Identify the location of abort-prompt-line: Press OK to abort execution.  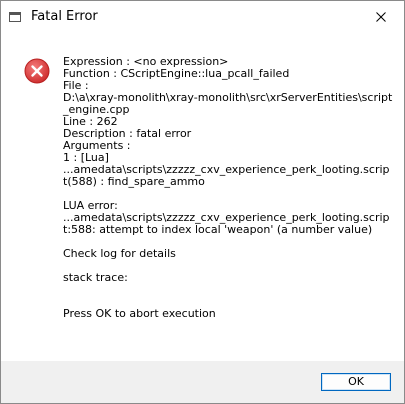
(139, 313).